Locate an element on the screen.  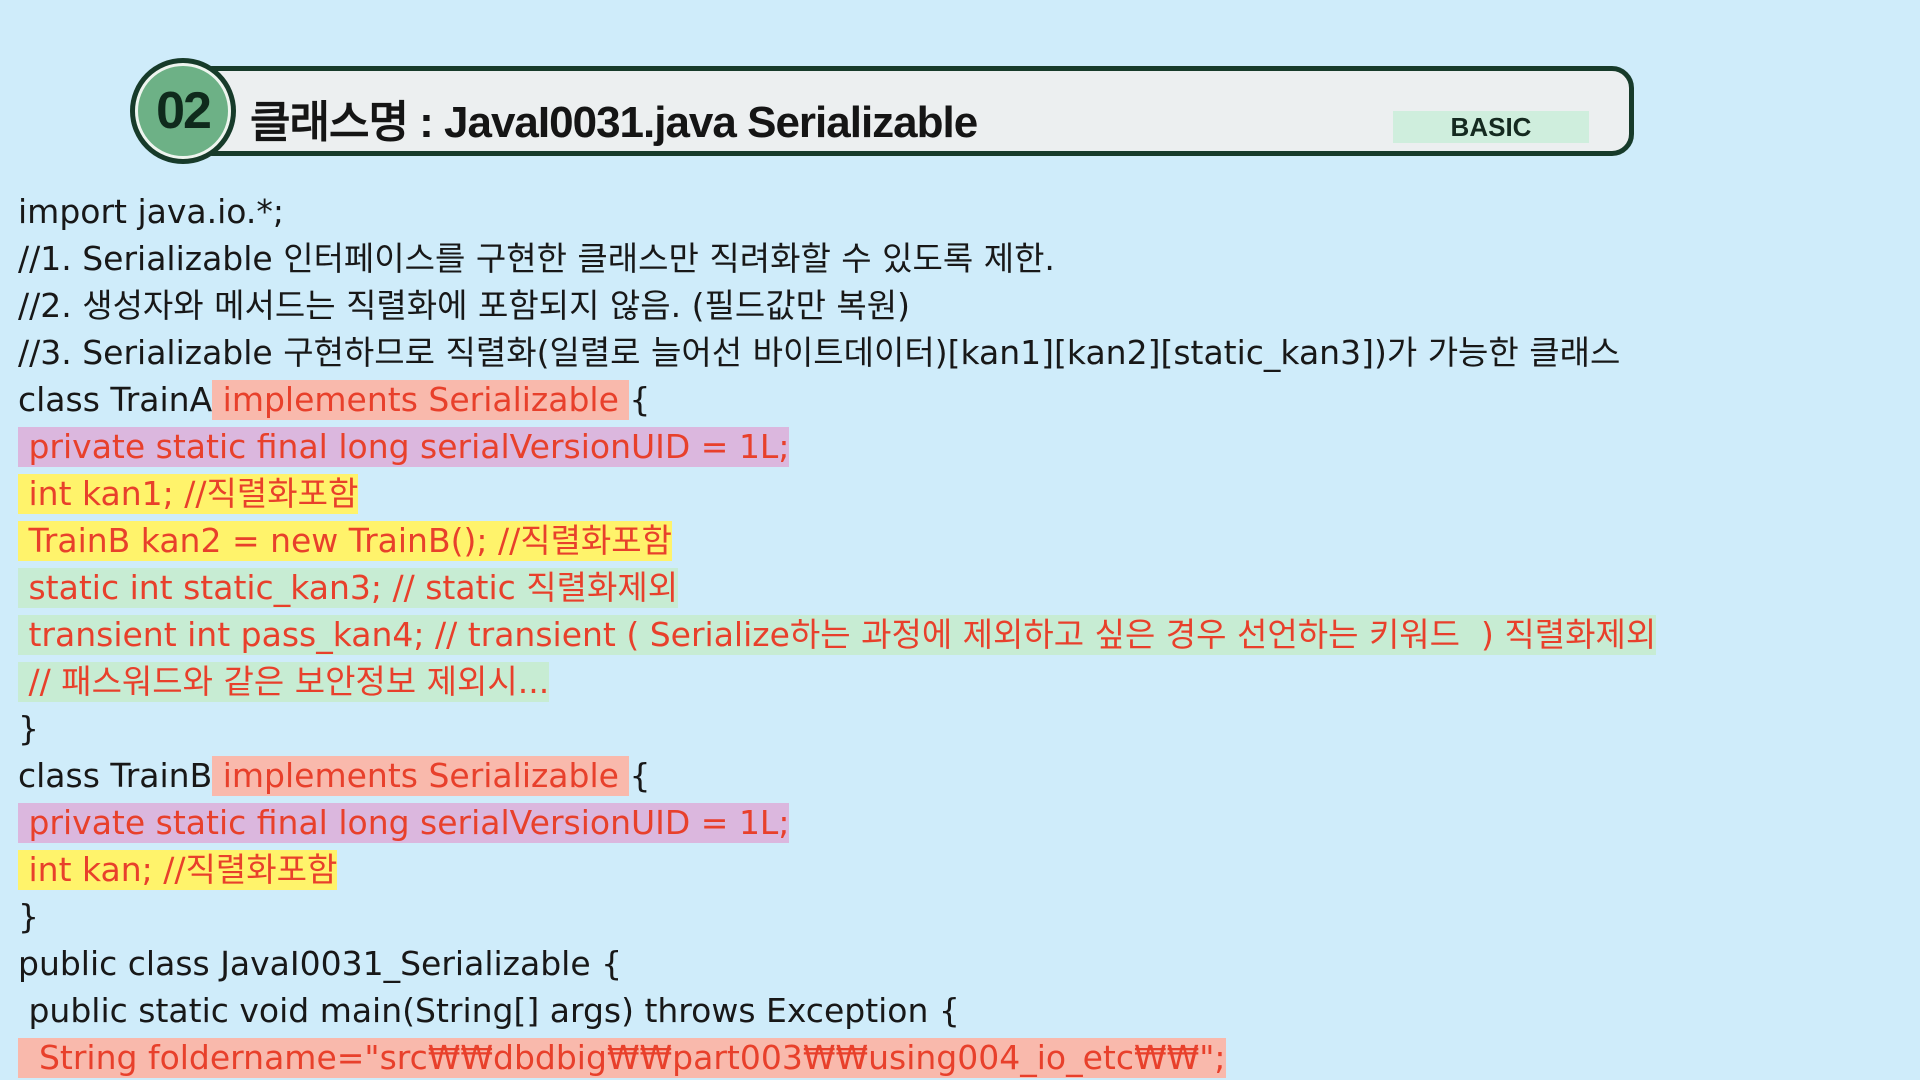
code-line: class TrainB implements Serializable { is located at coordinates (963, 773).